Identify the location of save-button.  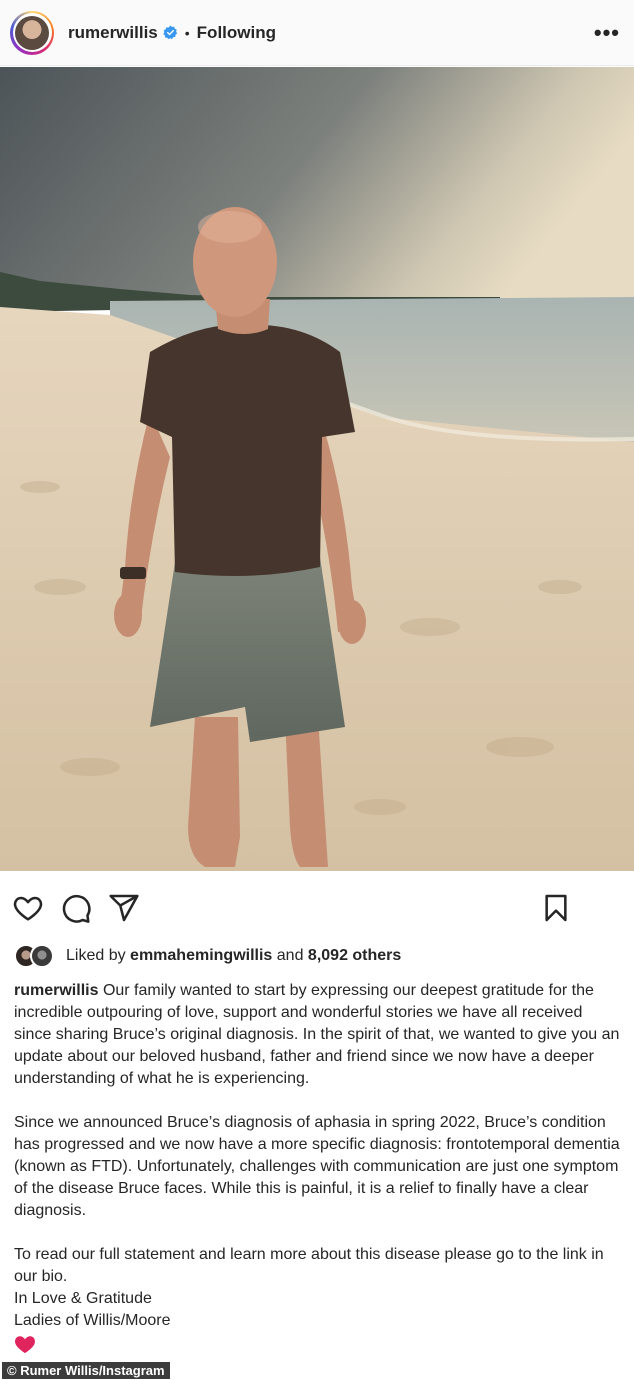
(556, 908).